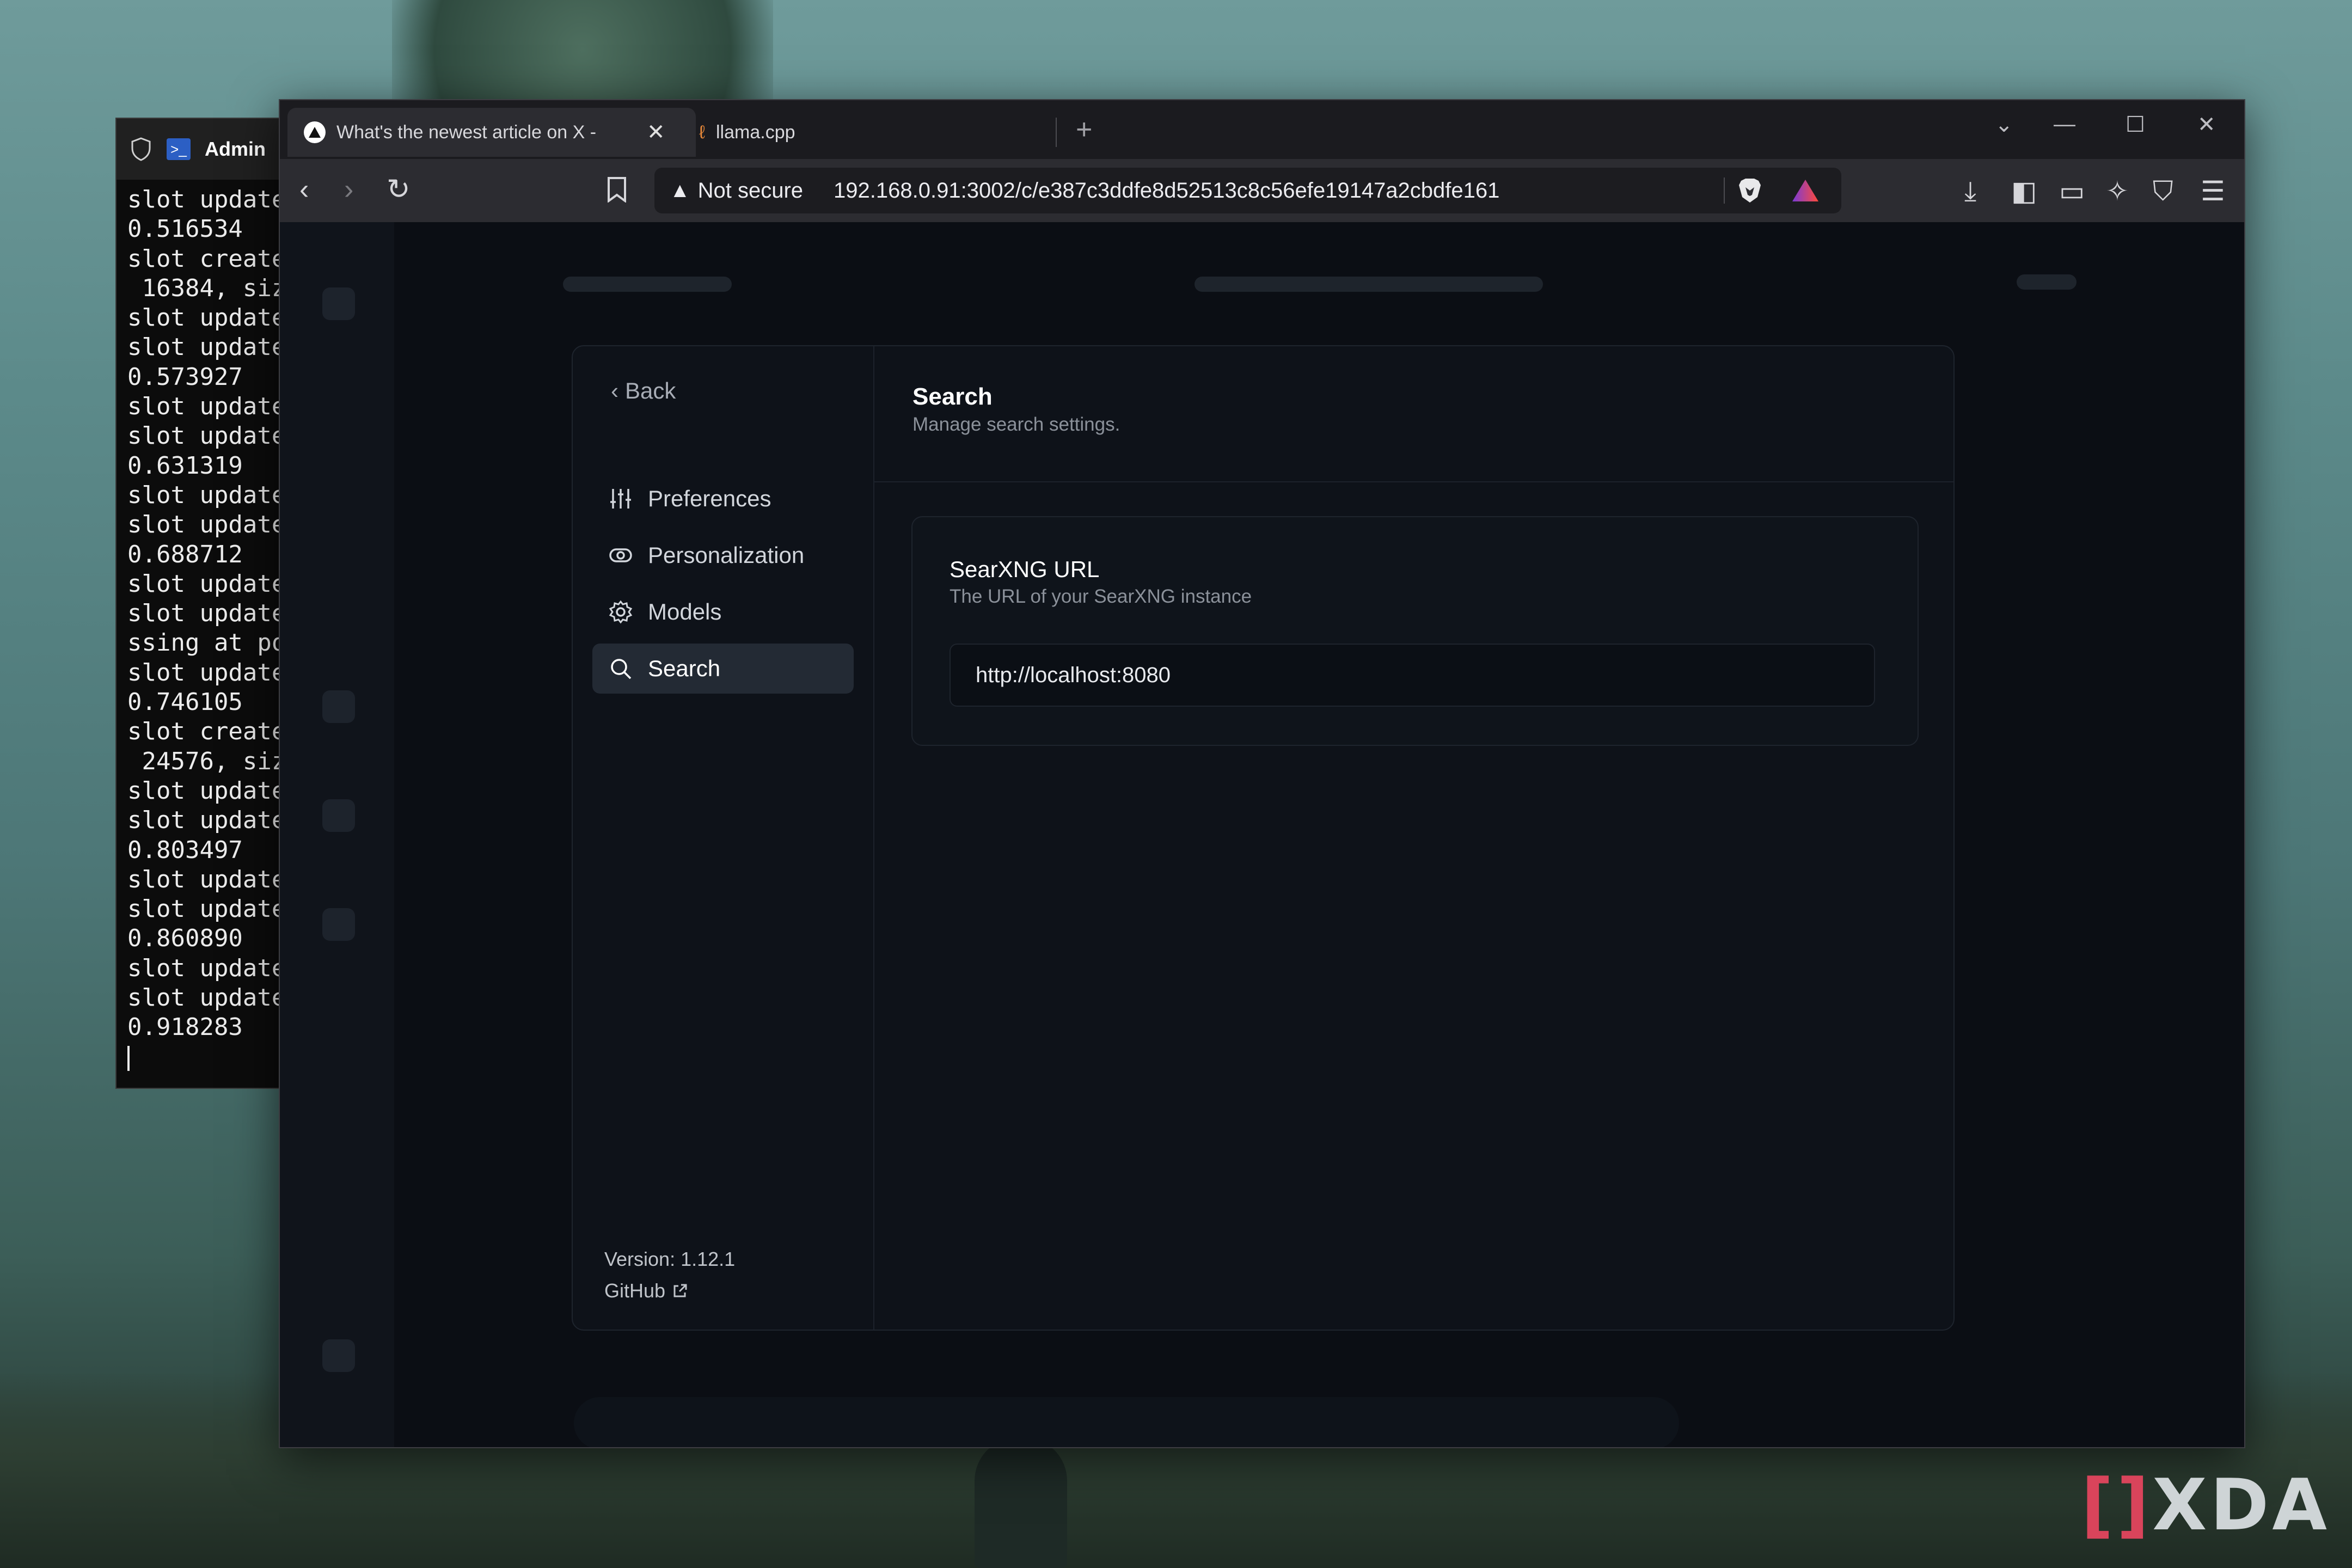 The image size is (2352, 1568). What do you see at coordinates (2064, 124) in the screenshot?
I see `minimize-icon: —` at bounding box center [2064, 124].